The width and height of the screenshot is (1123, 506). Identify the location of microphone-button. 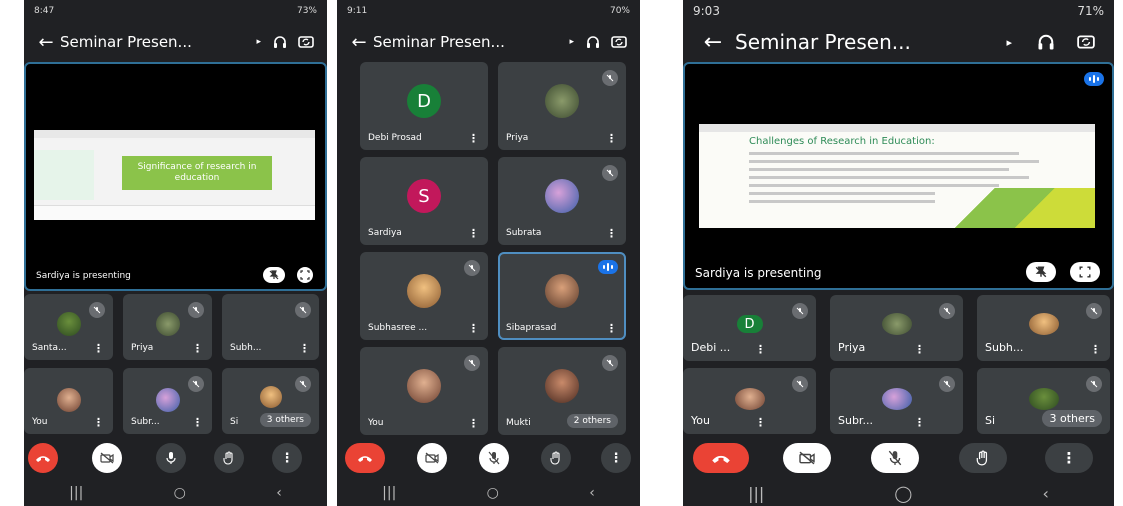
(171, 458).